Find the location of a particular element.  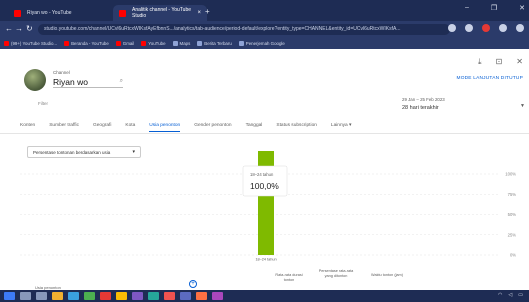

maximize-icon: ❐ is located at coordinates (494, 8).